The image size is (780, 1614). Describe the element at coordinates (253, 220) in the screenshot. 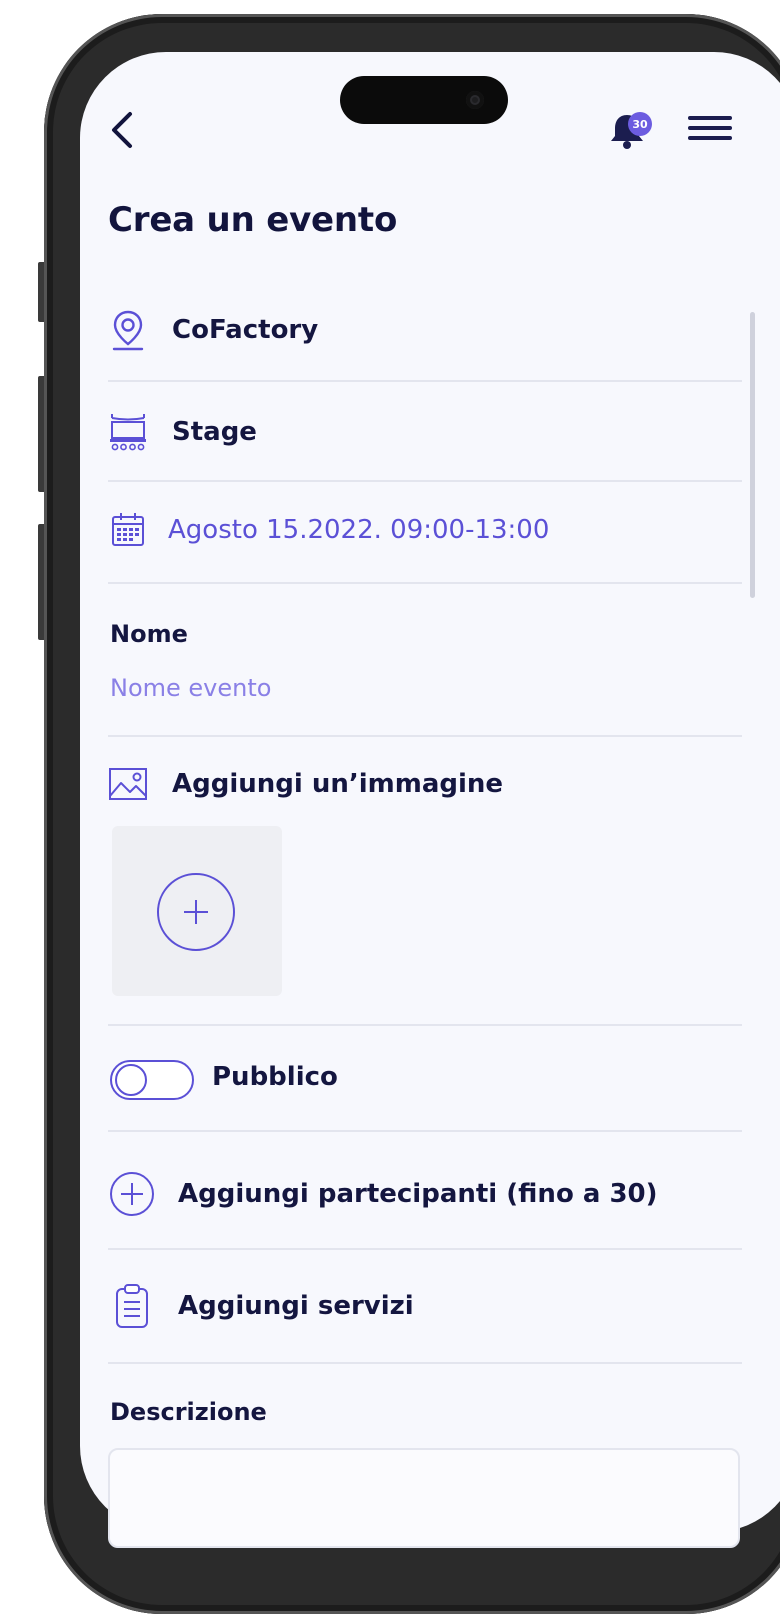

I see `page-title: Crea un evento` at that location.